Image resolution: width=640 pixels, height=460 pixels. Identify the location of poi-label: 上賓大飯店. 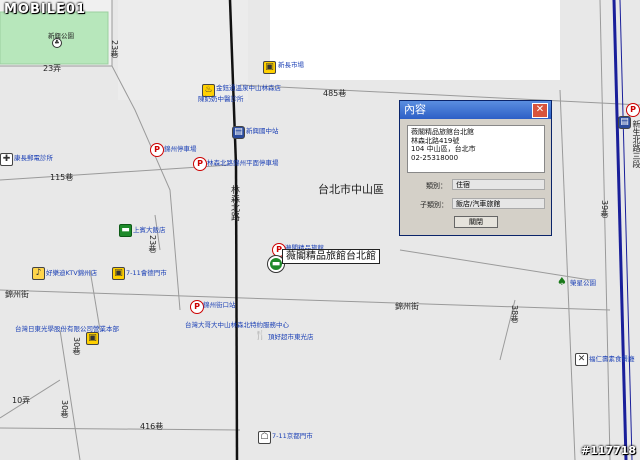
(149, 230).